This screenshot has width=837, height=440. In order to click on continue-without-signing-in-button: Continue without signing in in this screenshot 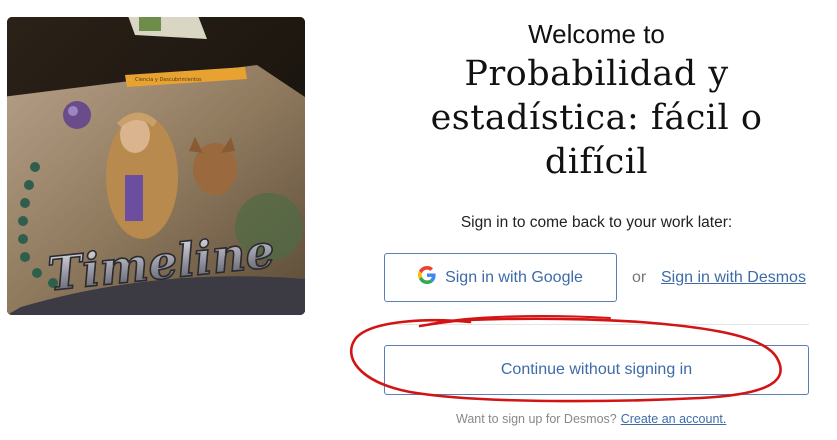, I will do `click(596, 370)`.